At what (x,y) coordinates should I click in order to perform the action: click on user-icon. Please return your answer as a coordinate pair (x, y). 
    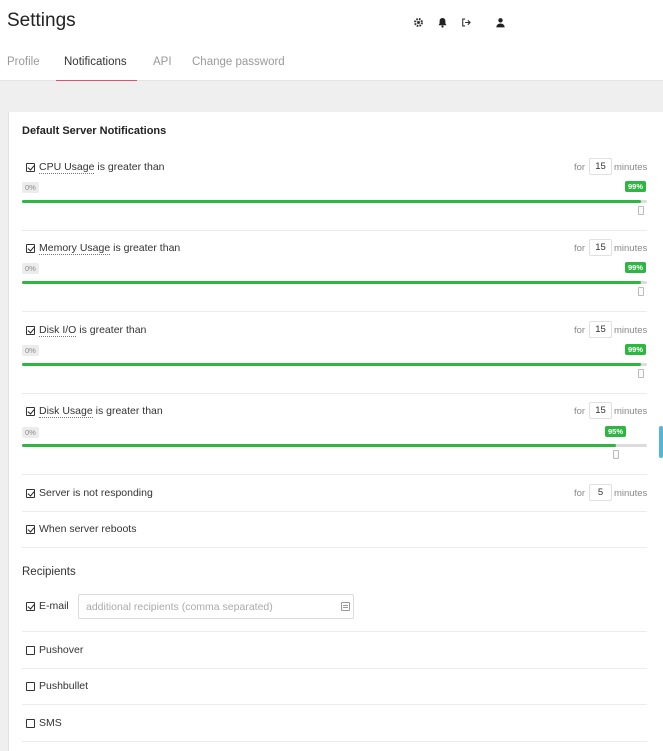
    Looking at the image, I should click on (500, 22).